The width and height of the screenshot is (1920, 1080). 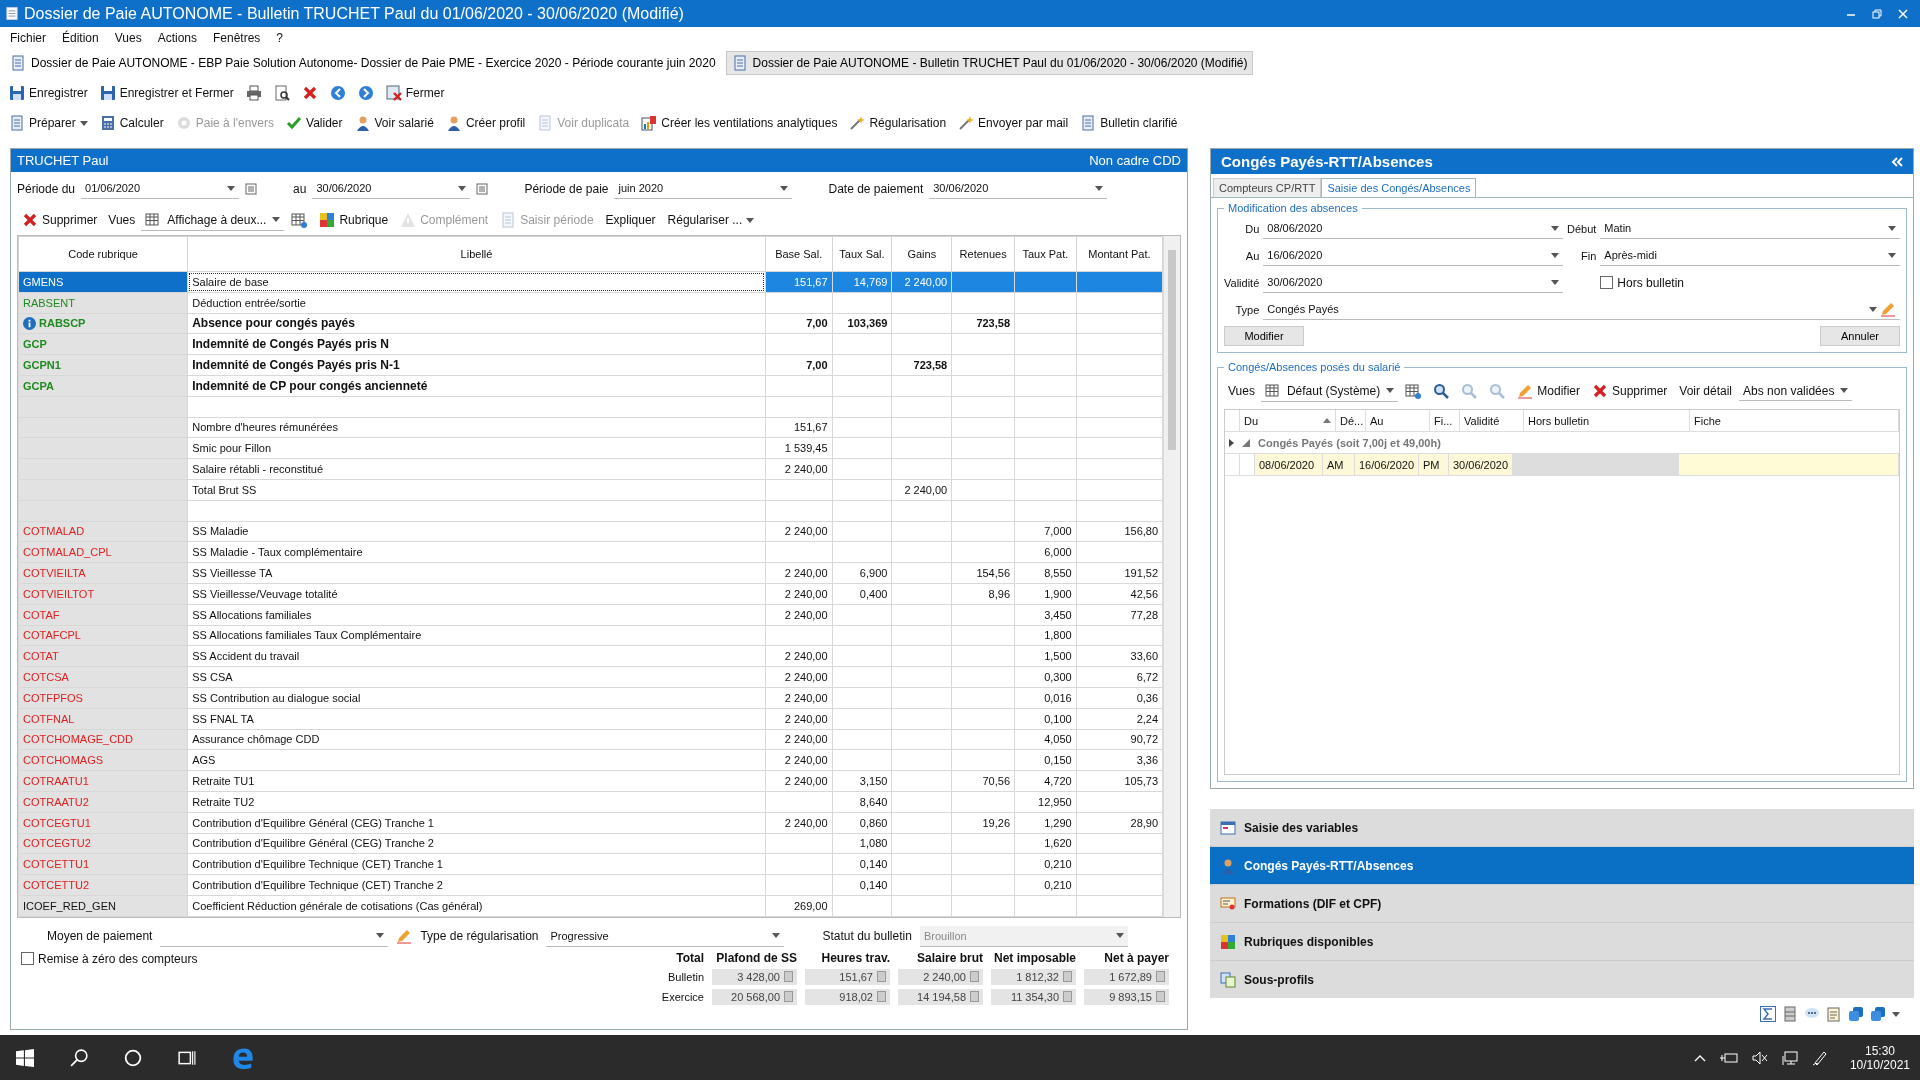 I want to click on table-row: GMENS Salaire de base 151,67 14,769 2 240,00, so click(x=590, y=282).